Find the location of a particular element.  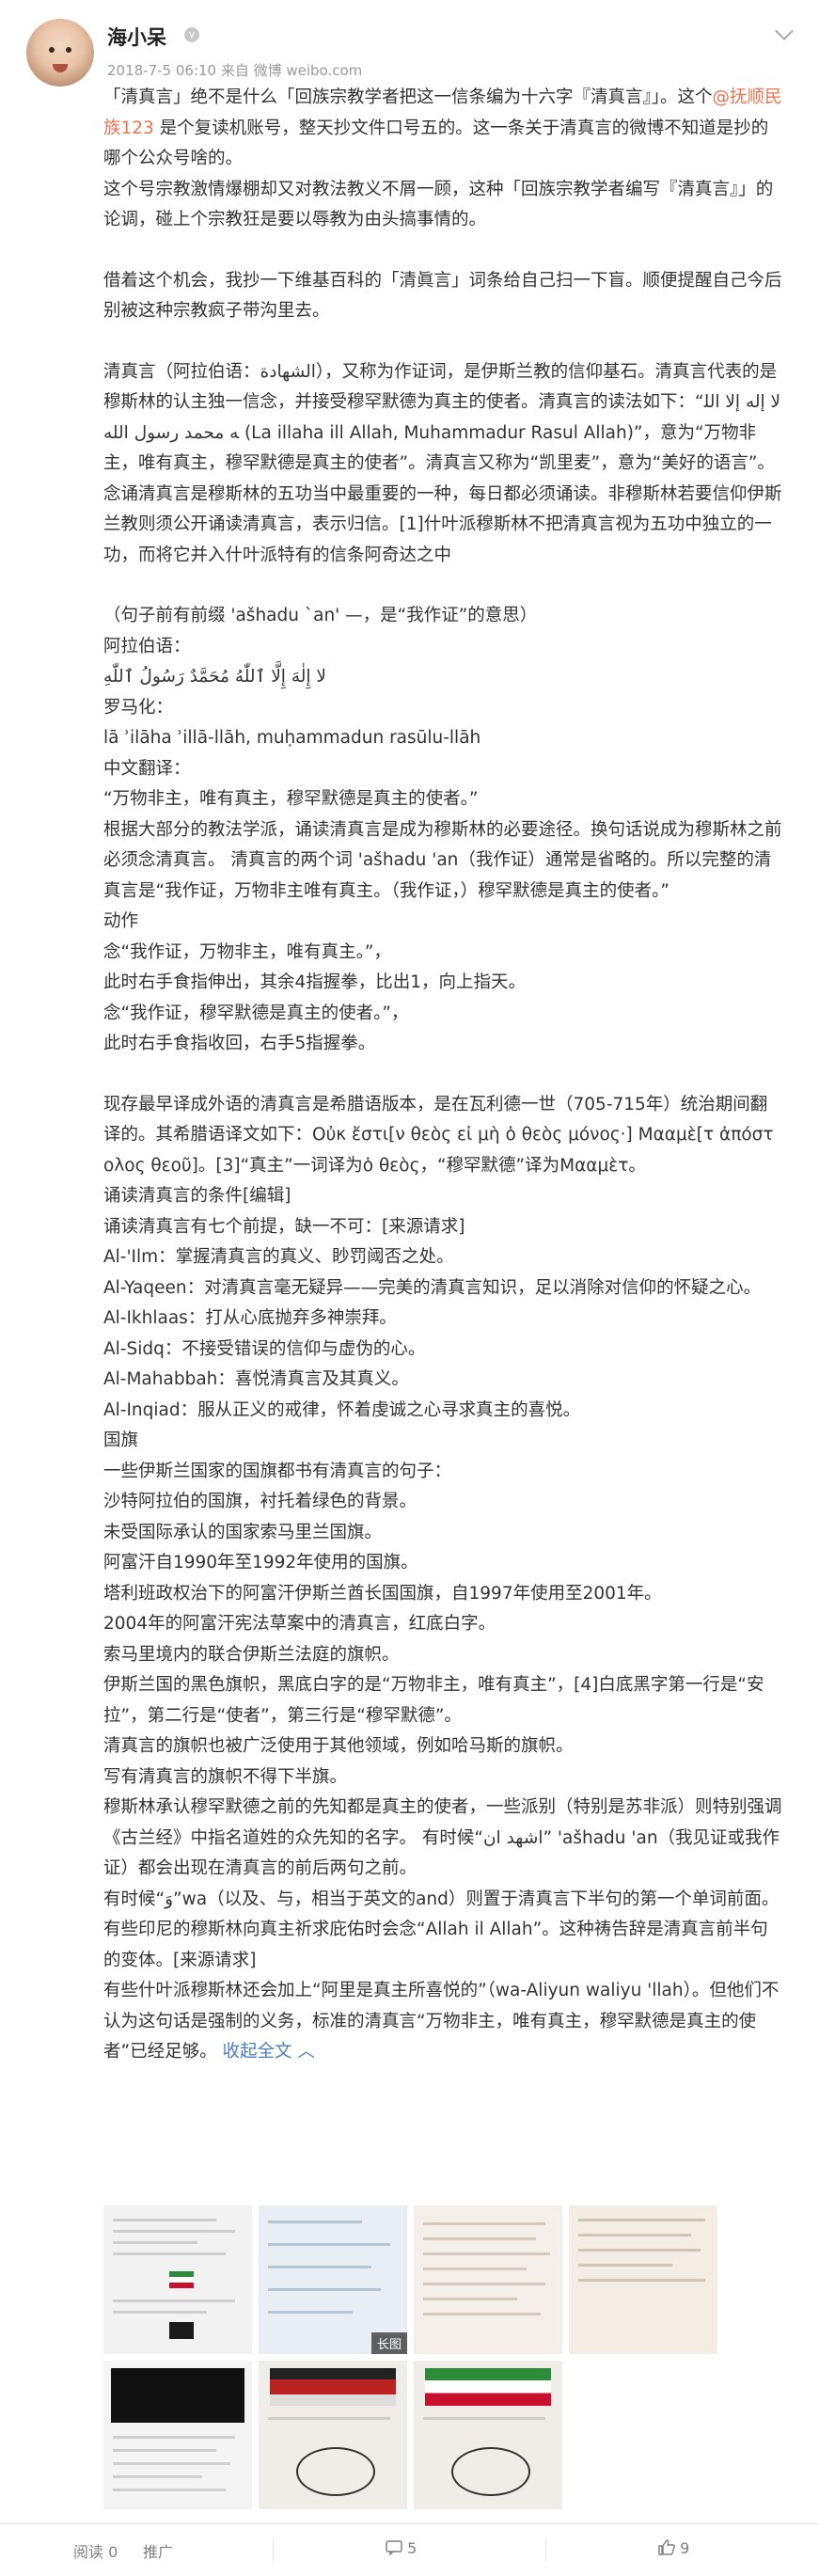

line: 清真言的旗帜也被广泛使用于其他领域，例如哈马斯的旗帜。 is located at coordinates (338, 1746).